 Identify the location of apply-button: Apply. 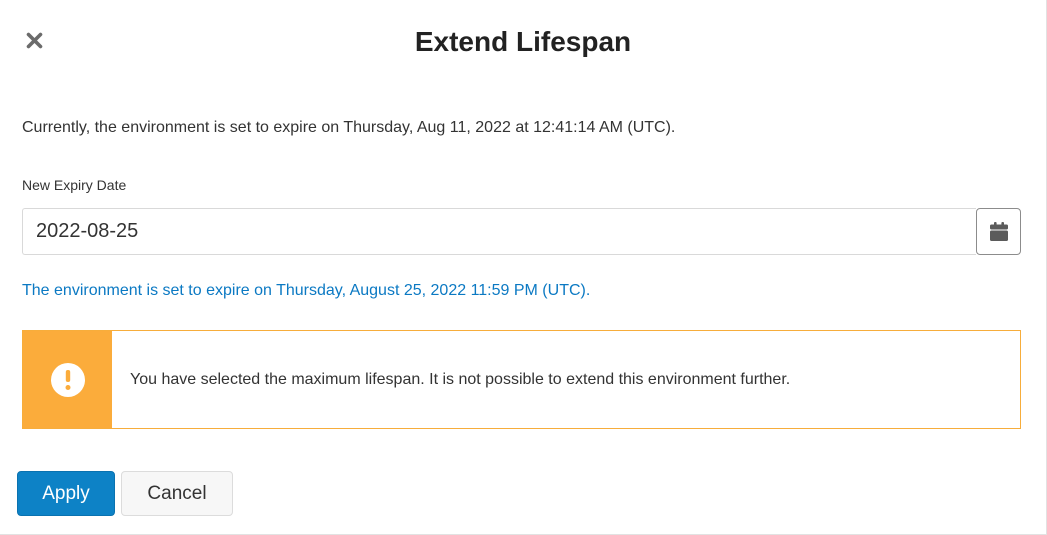
(66, 493).